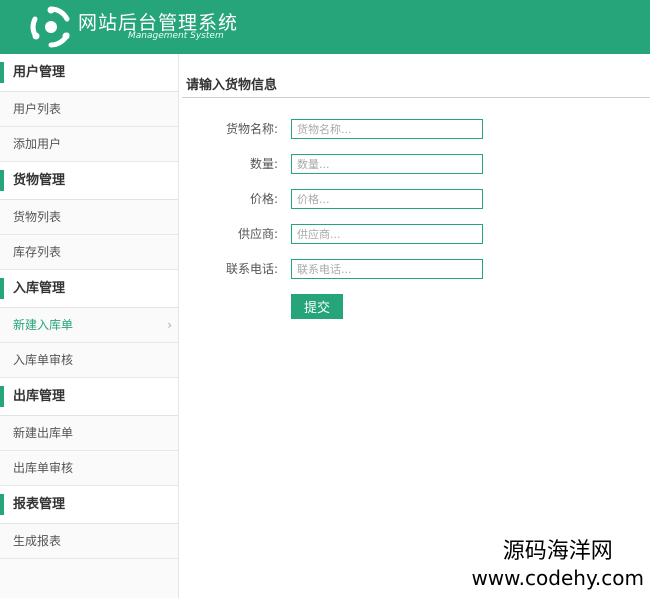  I want to click on form-row-phone: 联系电话:, so click(414, 271).